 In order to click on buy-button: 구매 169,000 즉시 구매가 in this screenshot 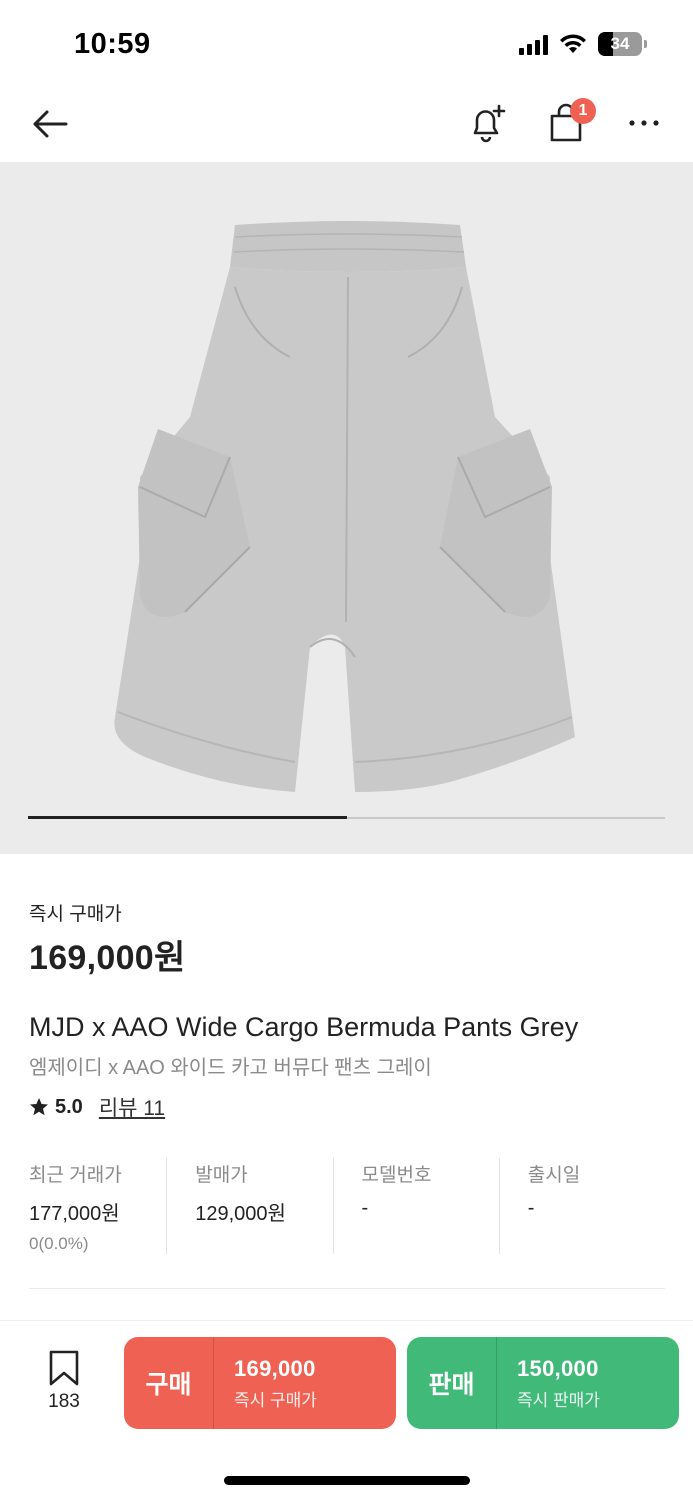, I will do `click(260, 1383)`.